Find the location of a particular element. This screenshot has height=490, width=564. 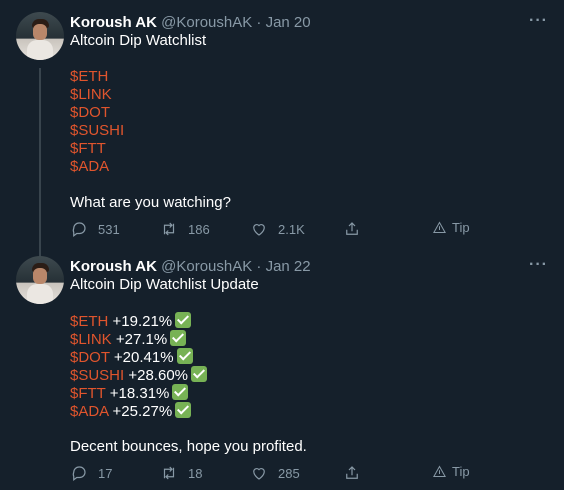

tweet-actions: 531 186 2.1K Tip is located at coordinates (305, 230).